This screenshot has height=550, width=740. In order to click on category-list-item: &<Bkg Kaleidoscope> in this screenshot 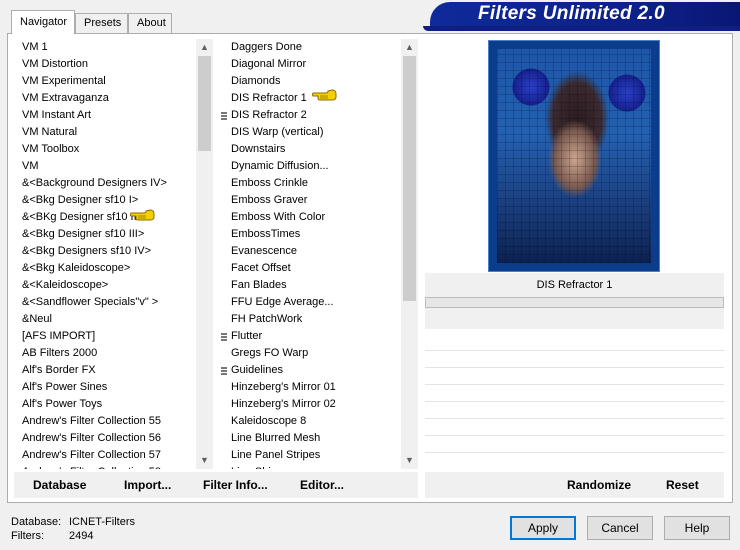, I will do `click(108, 268)`.